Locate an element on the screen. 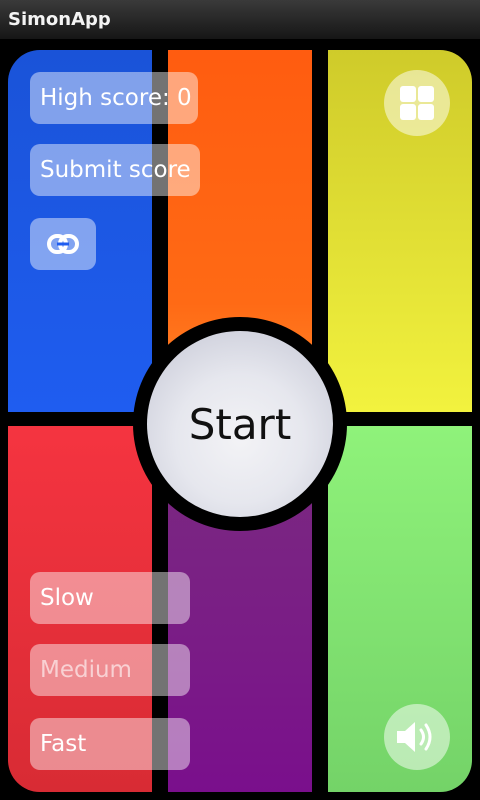 This screenshot has height=800, width=480. link-icon is located at coordinates (63, 244).